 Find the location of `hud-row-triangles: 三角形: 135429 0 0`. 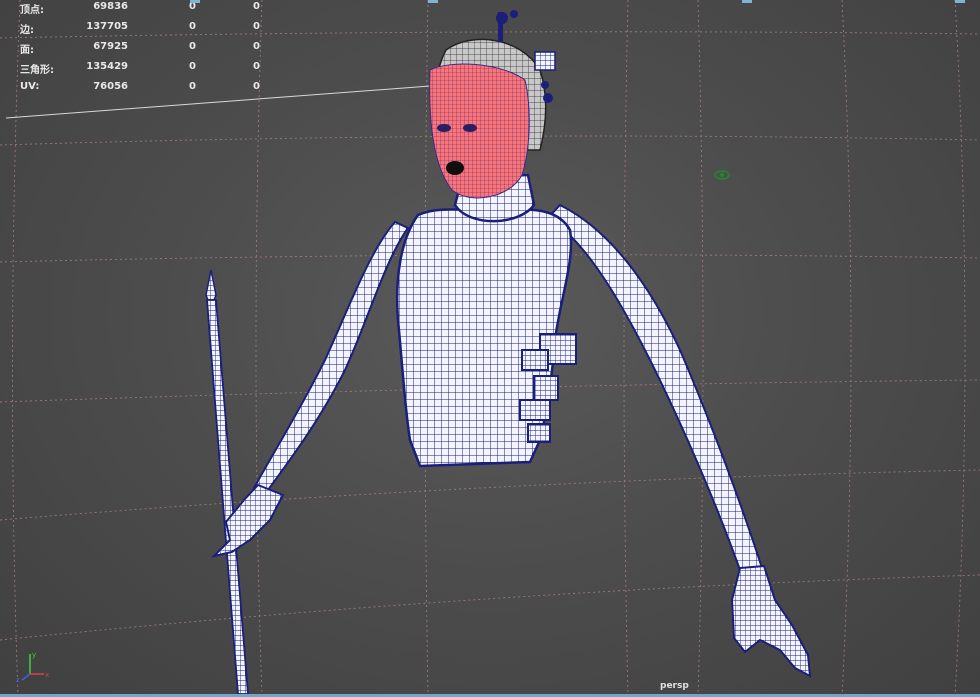

hud-row-triangles: 三角形: 135429 0 0 is located at coordinates (135, 70).